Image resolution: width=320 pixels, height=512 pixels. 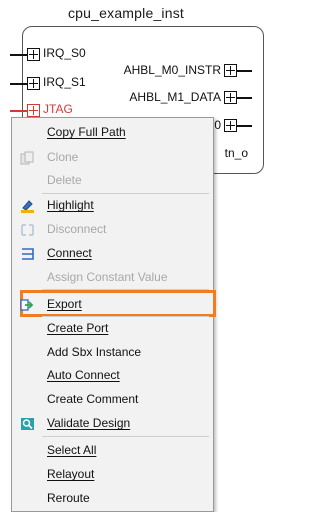 I want to click on menu-item-create-comment: Create Comment, so click(x=112, y=399).